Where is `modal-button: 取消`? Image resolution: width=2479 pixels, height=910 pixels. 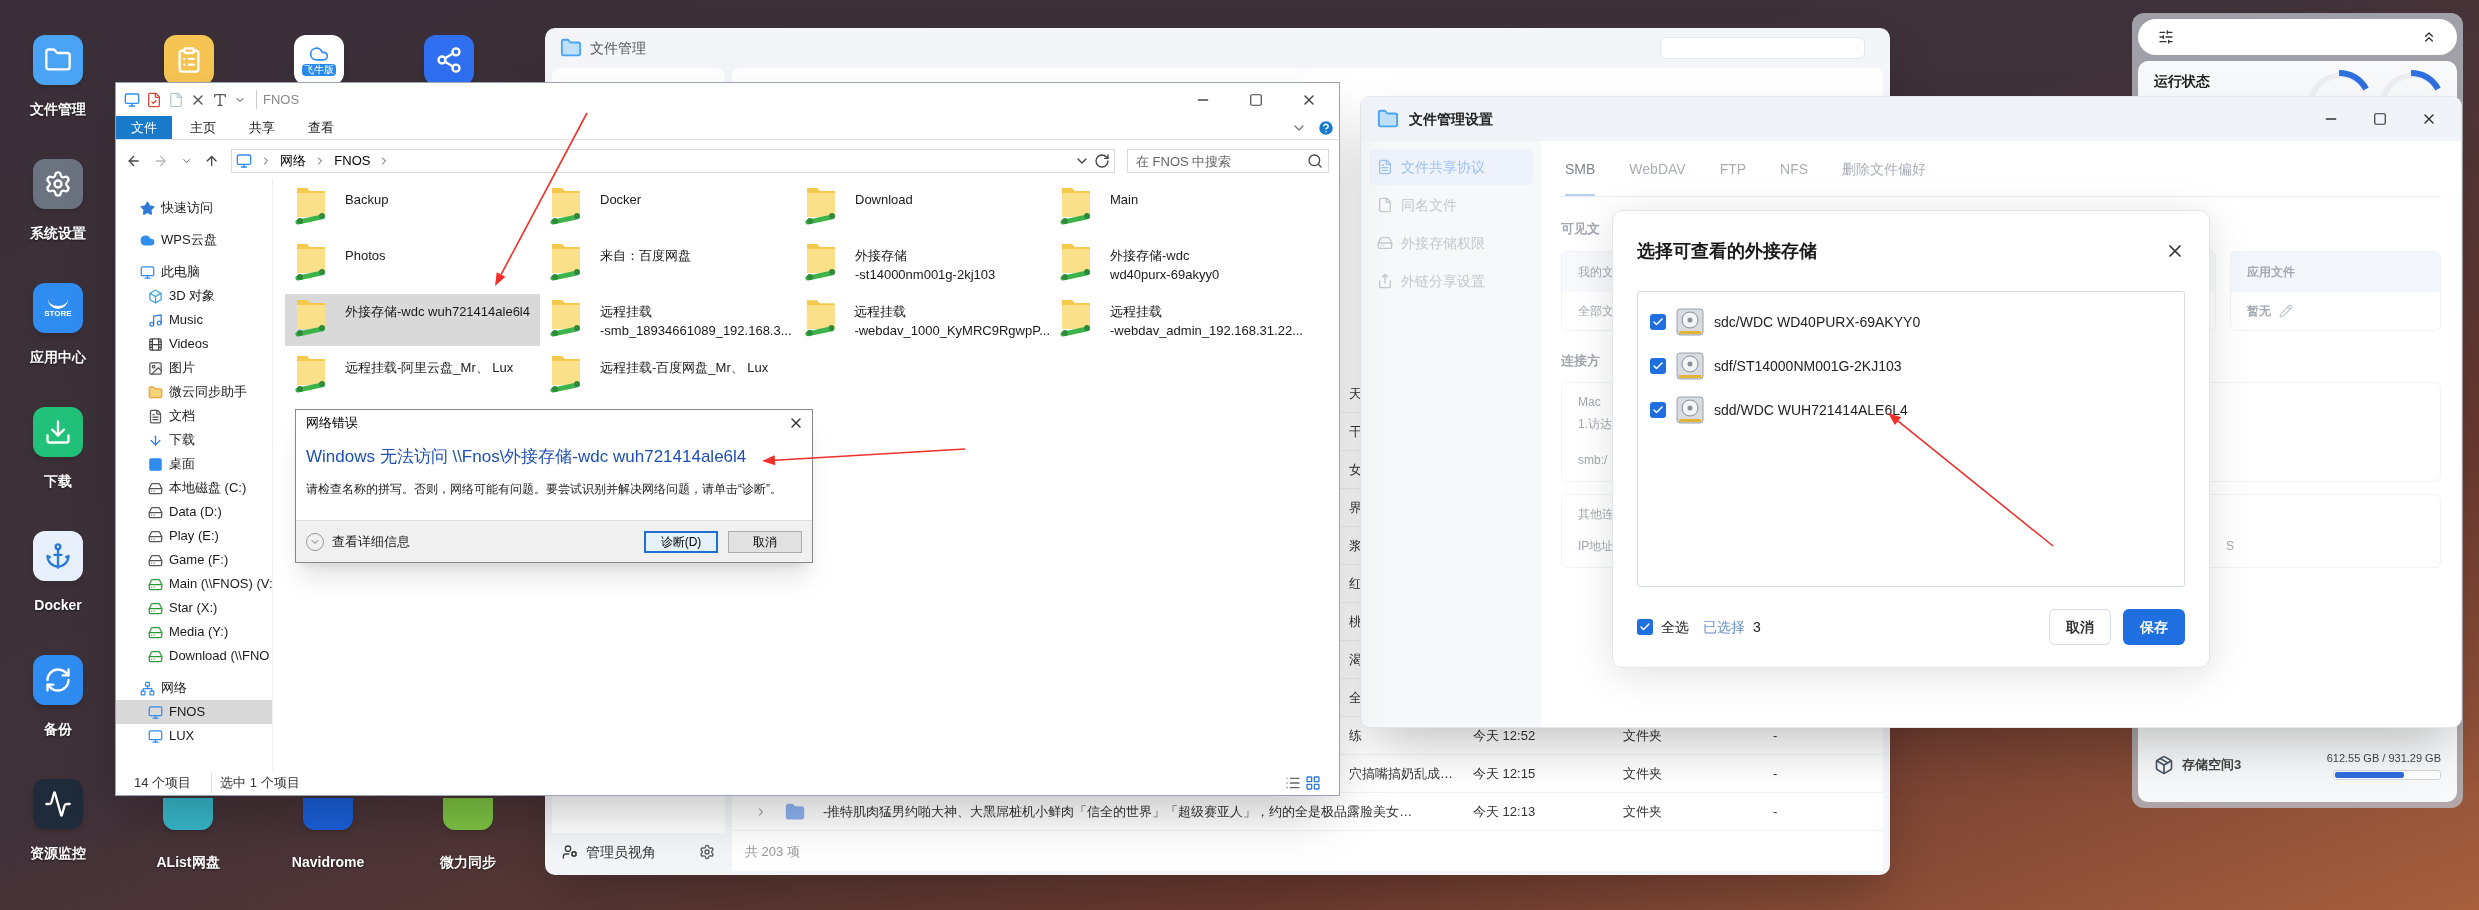 modal-button: 取消 is located at coordinates (2080, 627).